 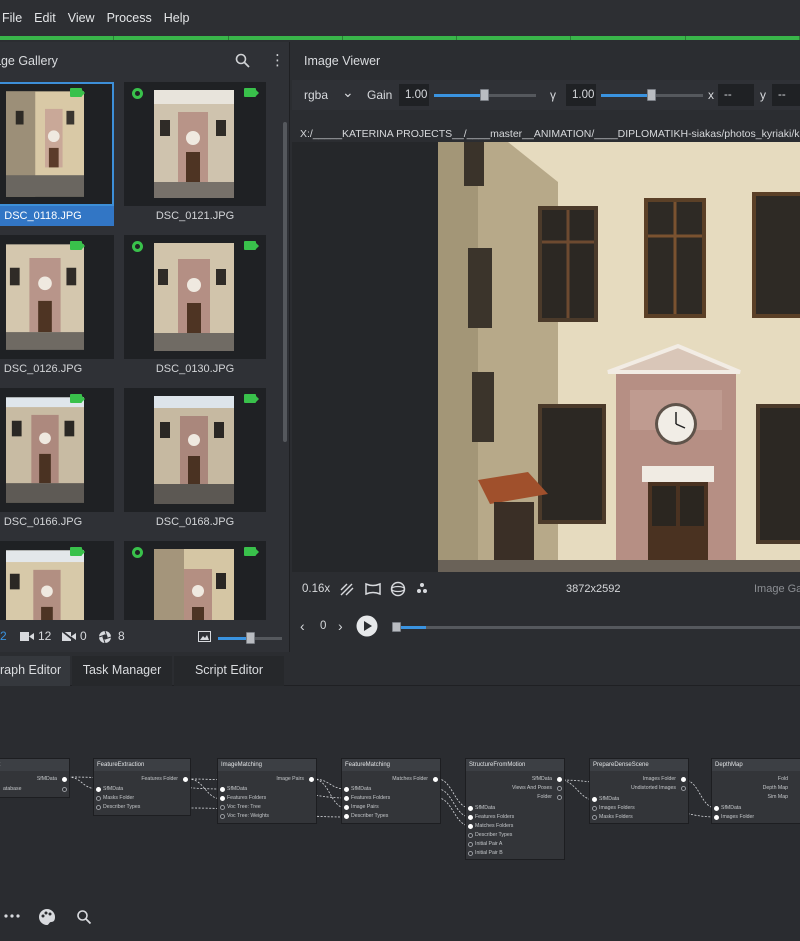 I want to click on features-icon, so click(x=422, y=588).